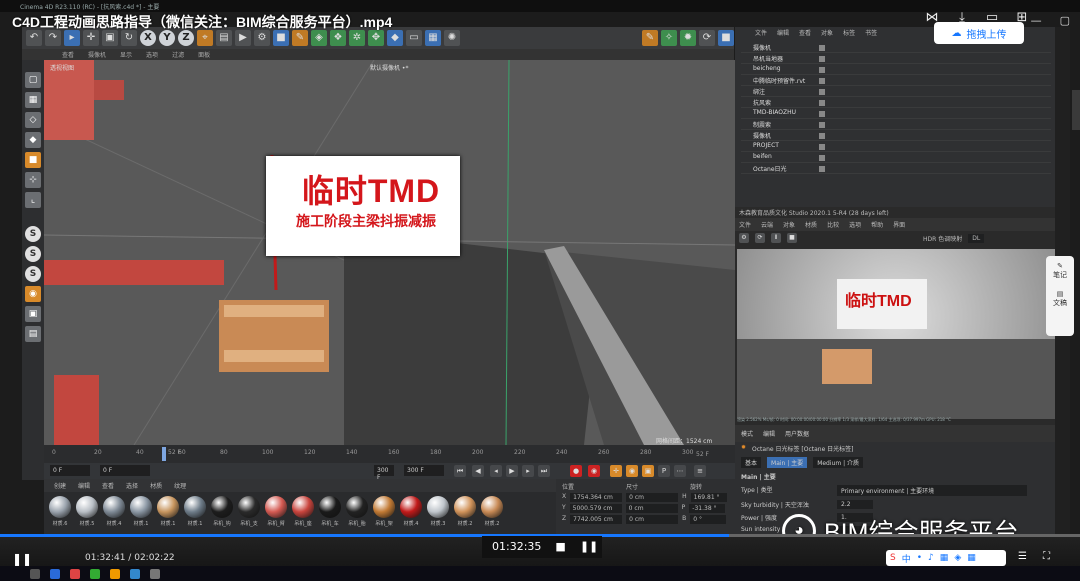  What do you see at coordinates (751, 462) in the screenshot?
I see `attr-tab-basic: 基本` at bounding box center [751, 462].